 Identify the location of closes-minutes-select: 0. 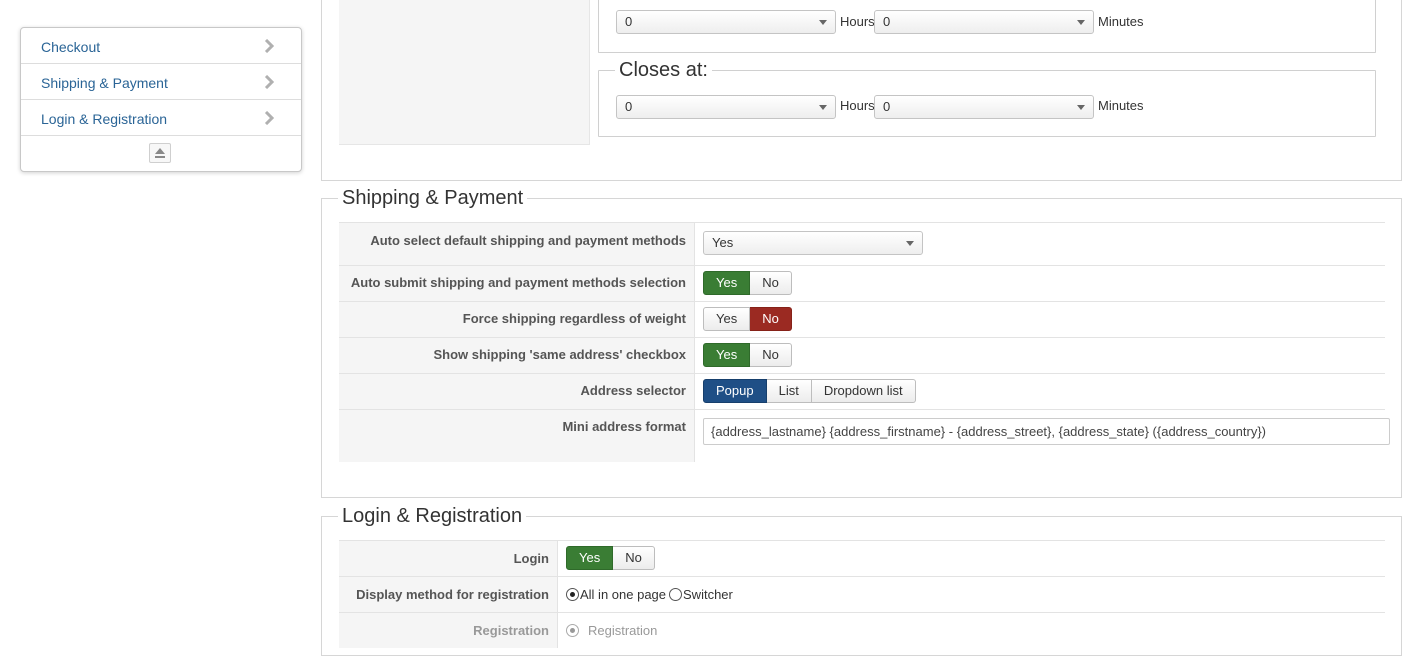
(984, 107).